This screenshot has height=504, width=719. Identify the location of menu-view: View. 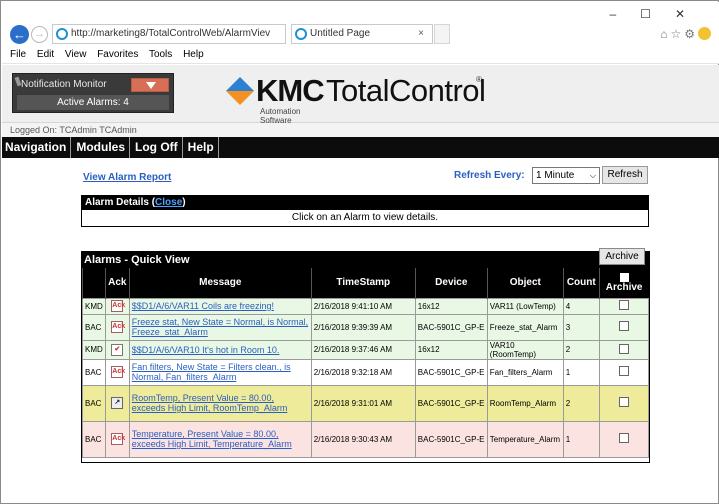
(76, 54).